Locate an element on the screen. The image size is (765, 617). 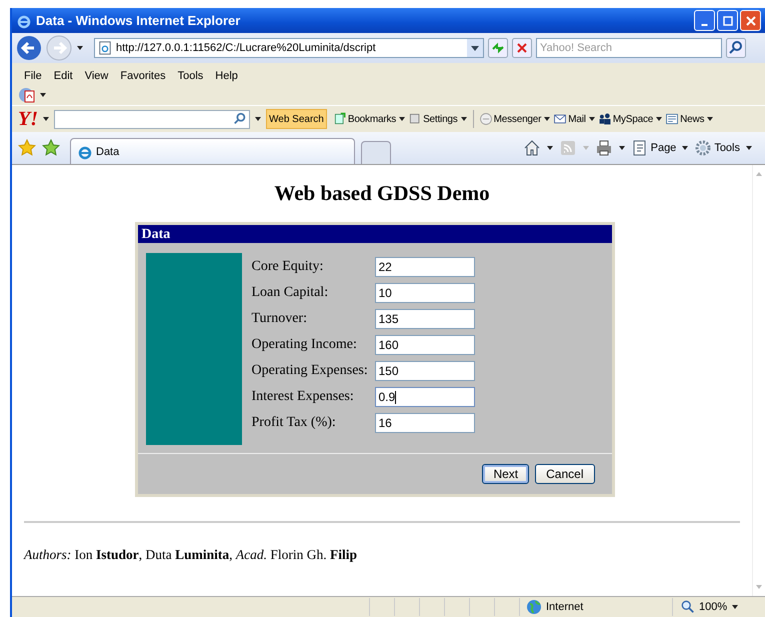
input-field: 16 is located at coordinates (424, 423).